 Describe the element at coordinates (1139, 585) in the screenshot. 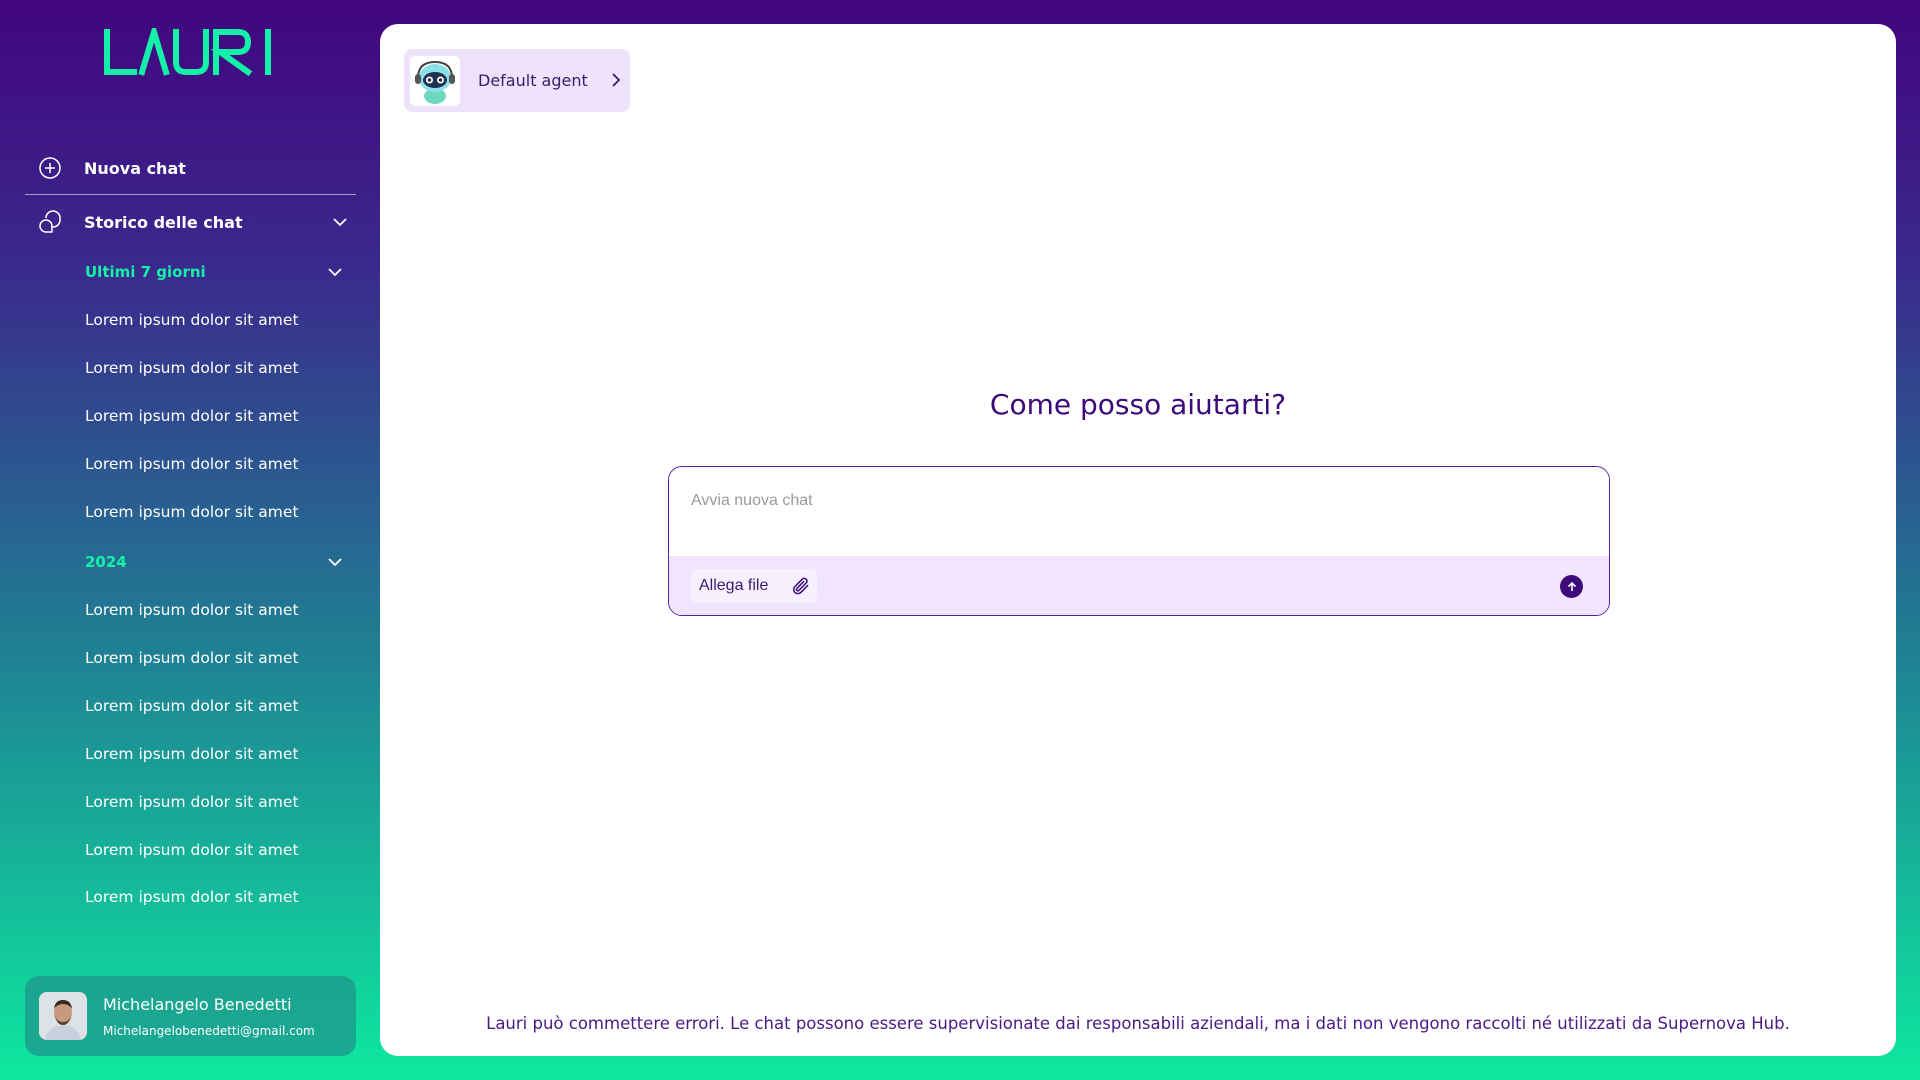

I see `chat-composer-footer: Allega file` at that location.